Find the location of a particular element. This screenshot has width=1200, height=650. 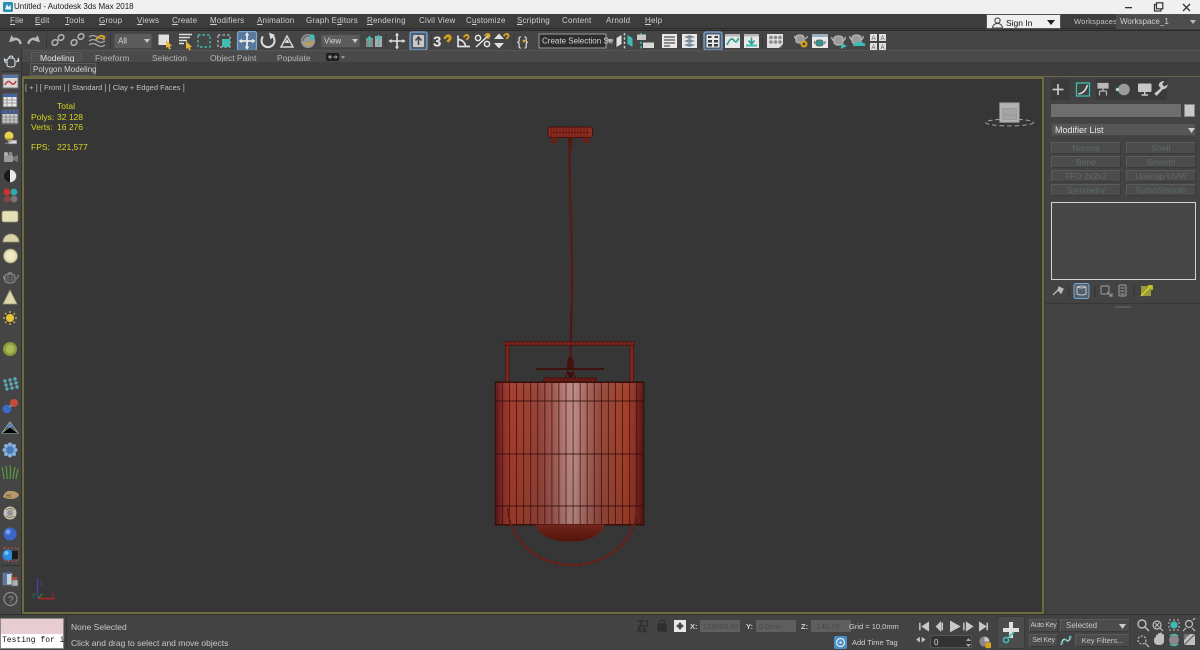

svg-text: z is located at coordinates (41, 584).